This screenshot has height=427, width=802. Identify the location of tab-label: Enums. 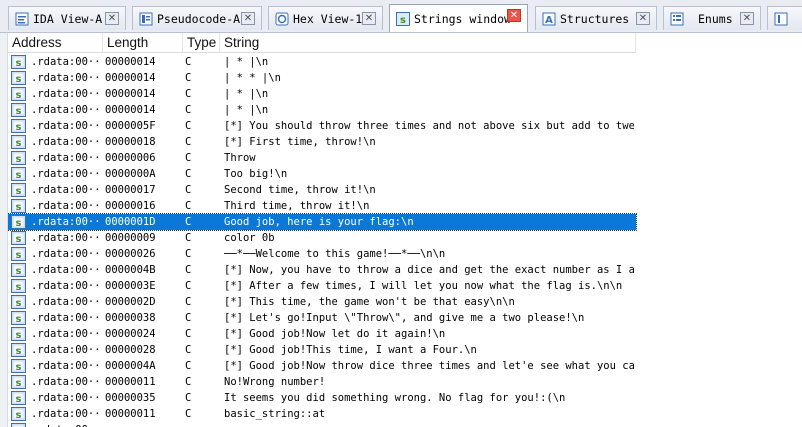
(715, 18).